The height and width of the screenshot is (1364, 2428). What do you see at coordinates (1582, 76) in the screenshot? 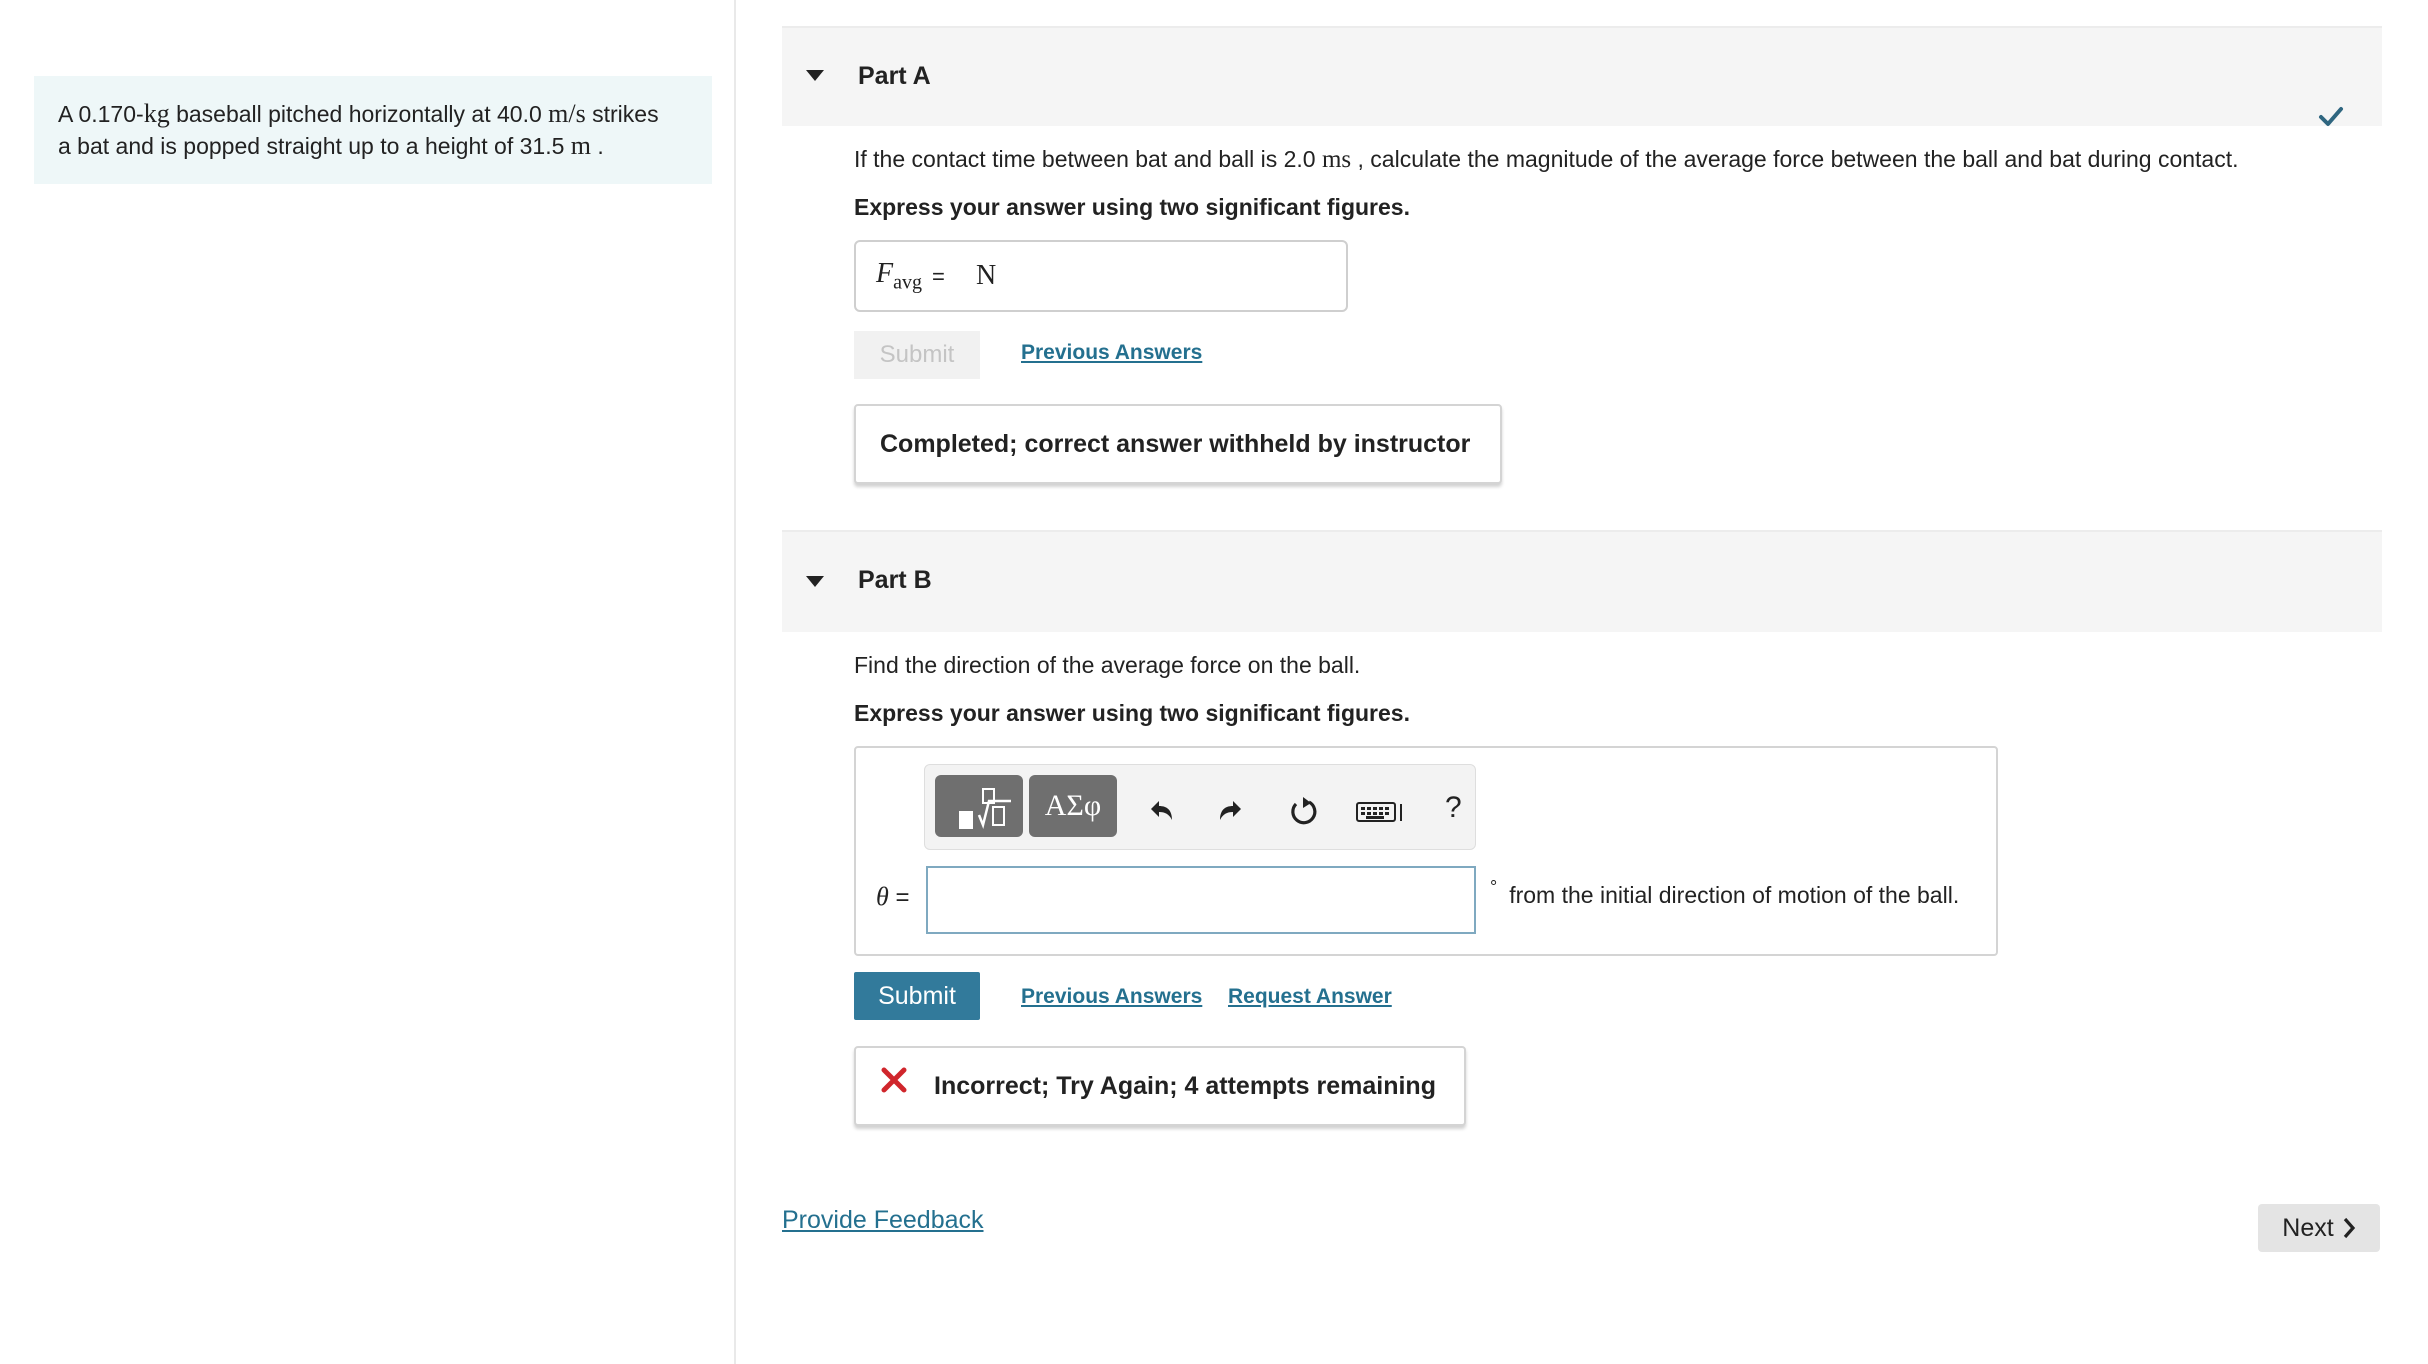
I see `part-a-header: Part A` at bounding box center [1582, 76].